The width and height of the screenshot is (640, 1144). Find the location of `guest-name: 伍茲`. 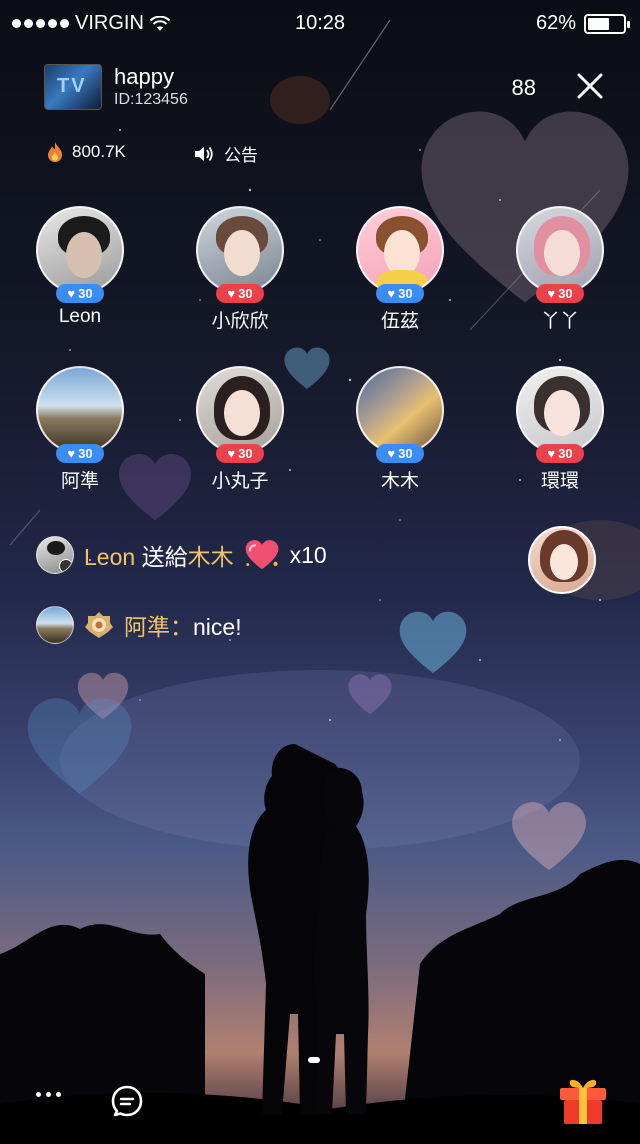

guest-name: 伍茲 is located at coordinates (399, 321).